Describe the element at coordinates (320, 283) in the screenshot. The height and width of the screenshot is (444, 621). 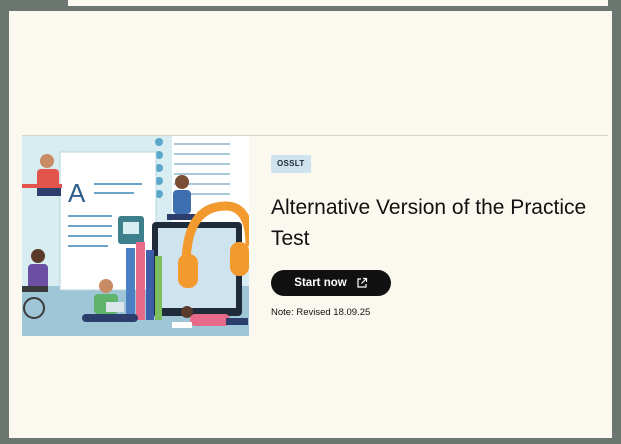
I see `start-now-label: Start now` at that location.